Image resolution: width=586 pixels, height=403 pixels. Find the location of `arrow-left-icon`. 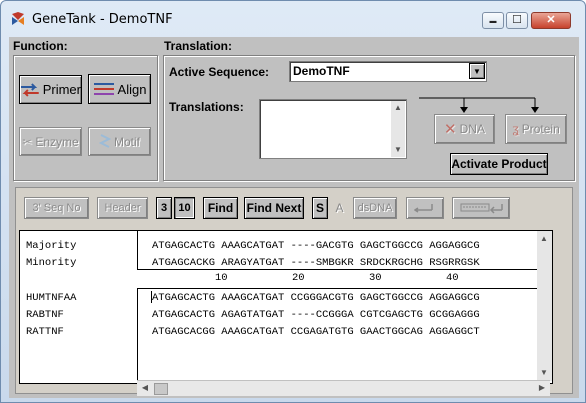

arrow-left-icon is located at coordinates (423, 208).